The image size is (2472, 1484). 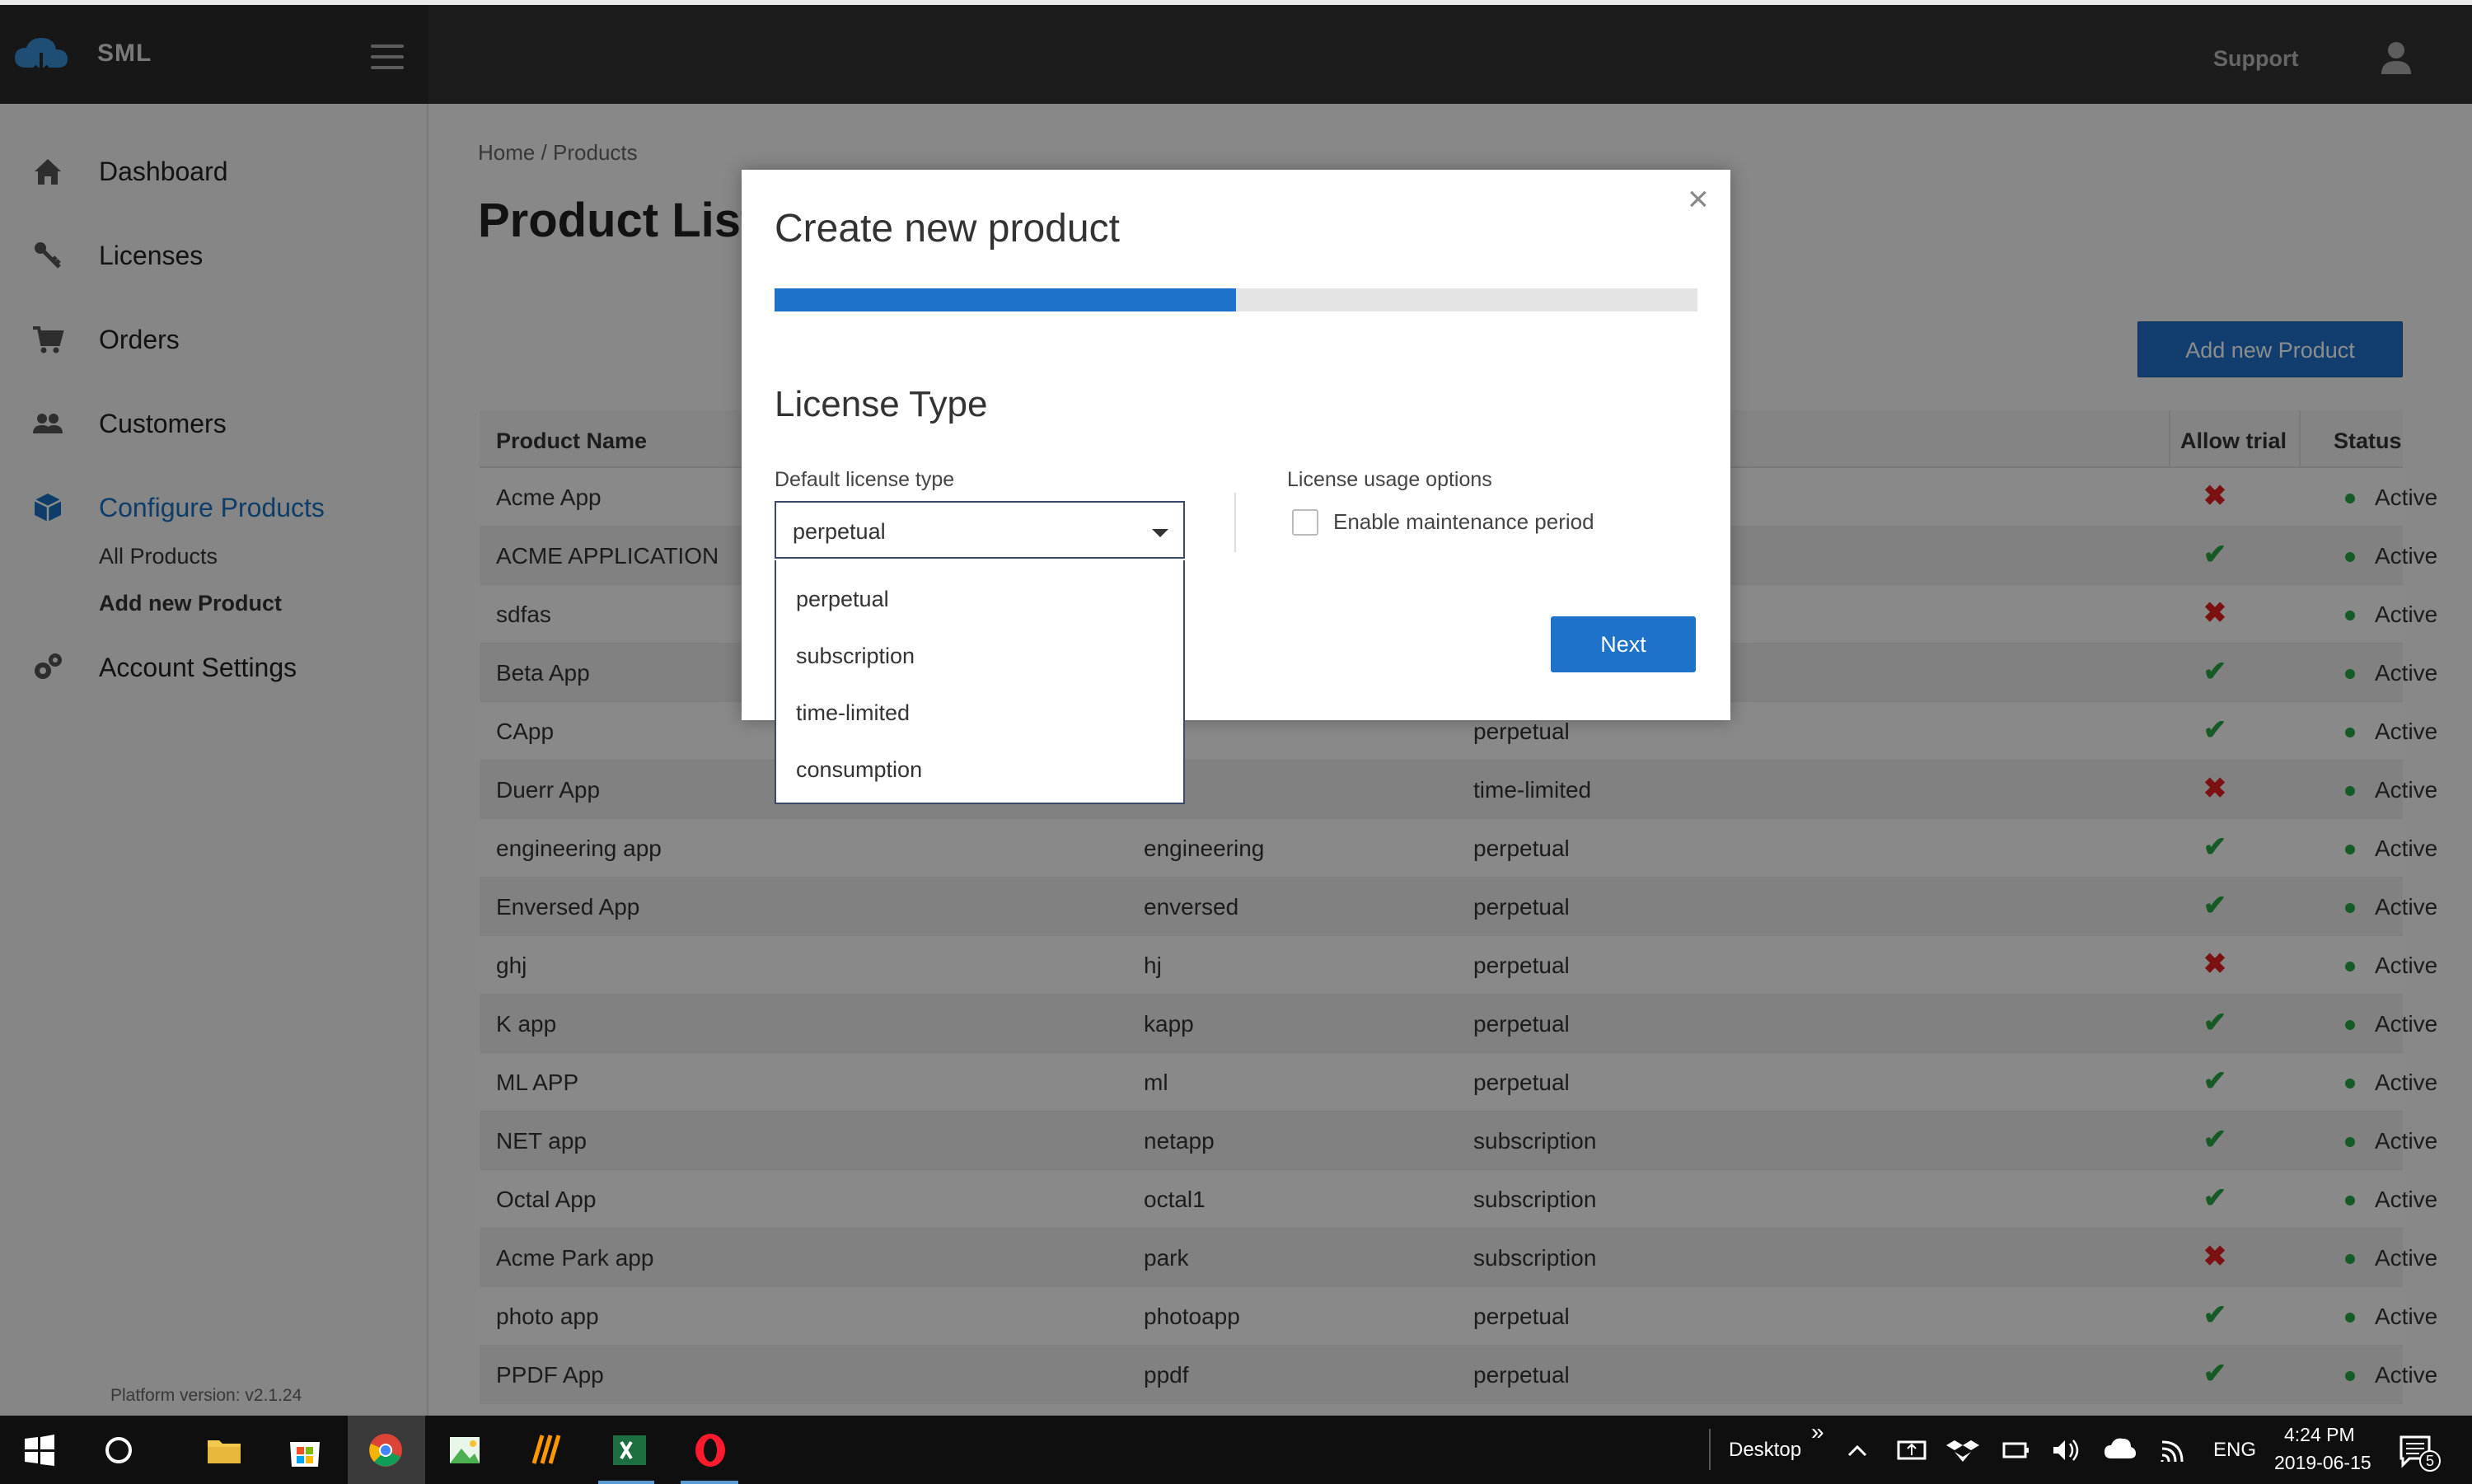 I want to click on close-icon: ×, so click(x=1698, y=200).